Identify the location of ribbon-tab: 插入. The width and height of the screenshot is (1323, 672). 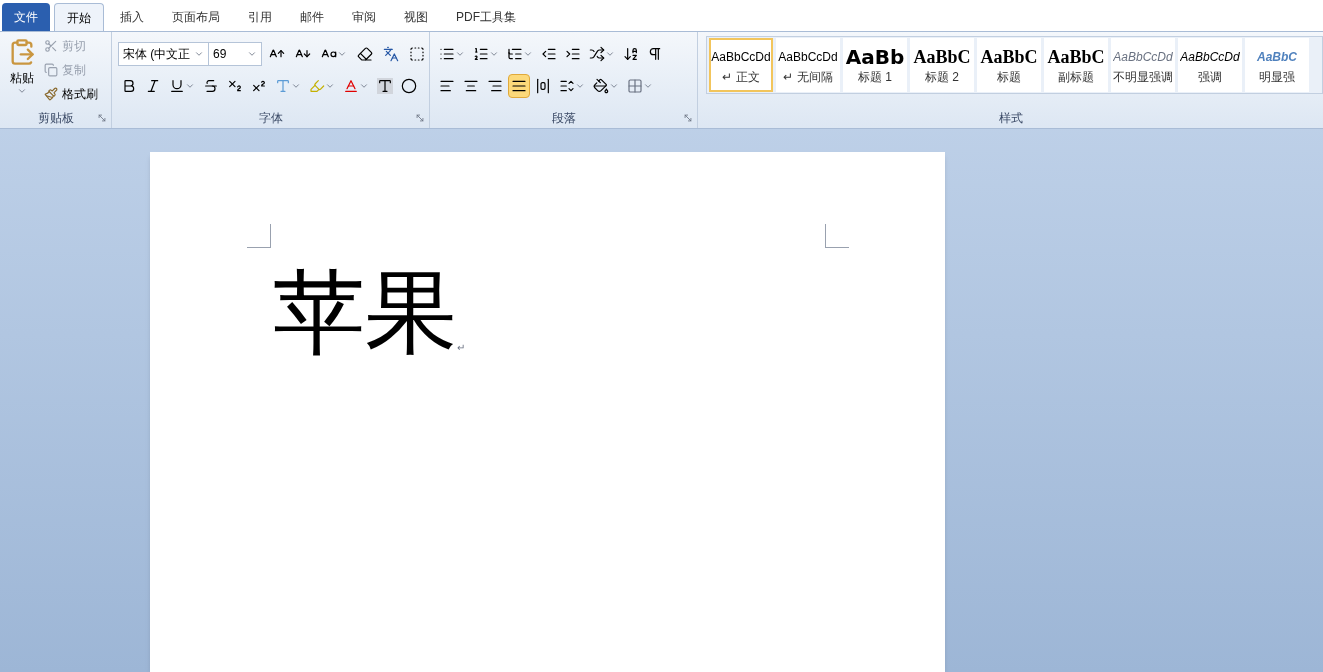
(132, 17).